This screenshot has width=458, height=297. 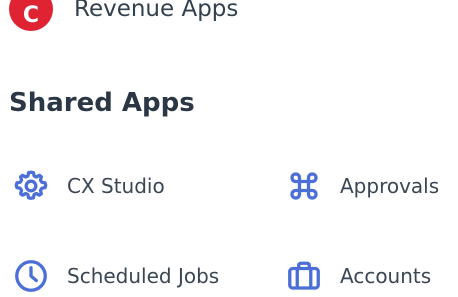 I want to click on app-scheduled-jobs: Scheduled Jobs, so click(x=115, y=275).